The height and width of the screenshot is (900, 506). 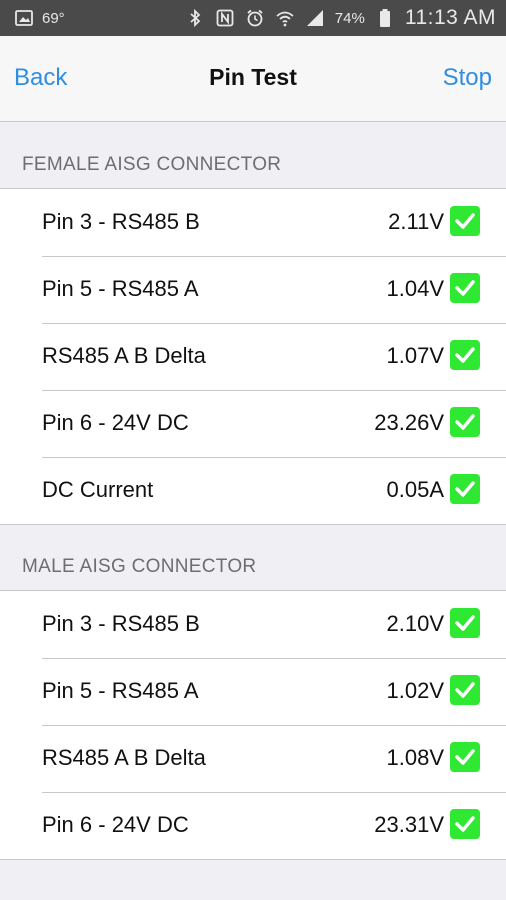 What do you see at coordinates (253, 289) in the screenshot?
I see `list-item: Pin 5 - RS485 A 1.04V` at bounding box center [253, 289].